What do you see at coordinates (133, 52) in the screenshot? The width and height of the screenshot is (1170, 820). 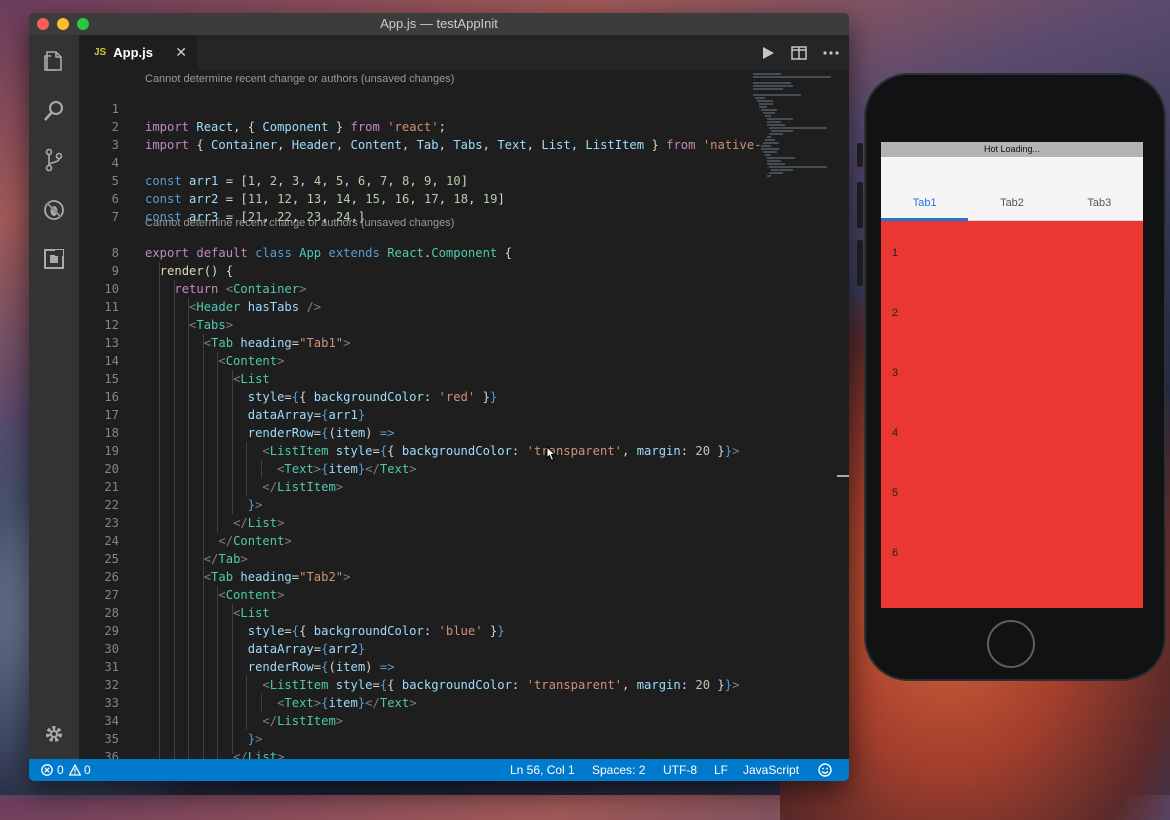 I see `tab-filename: App.js` at bounding box center [133, 52].